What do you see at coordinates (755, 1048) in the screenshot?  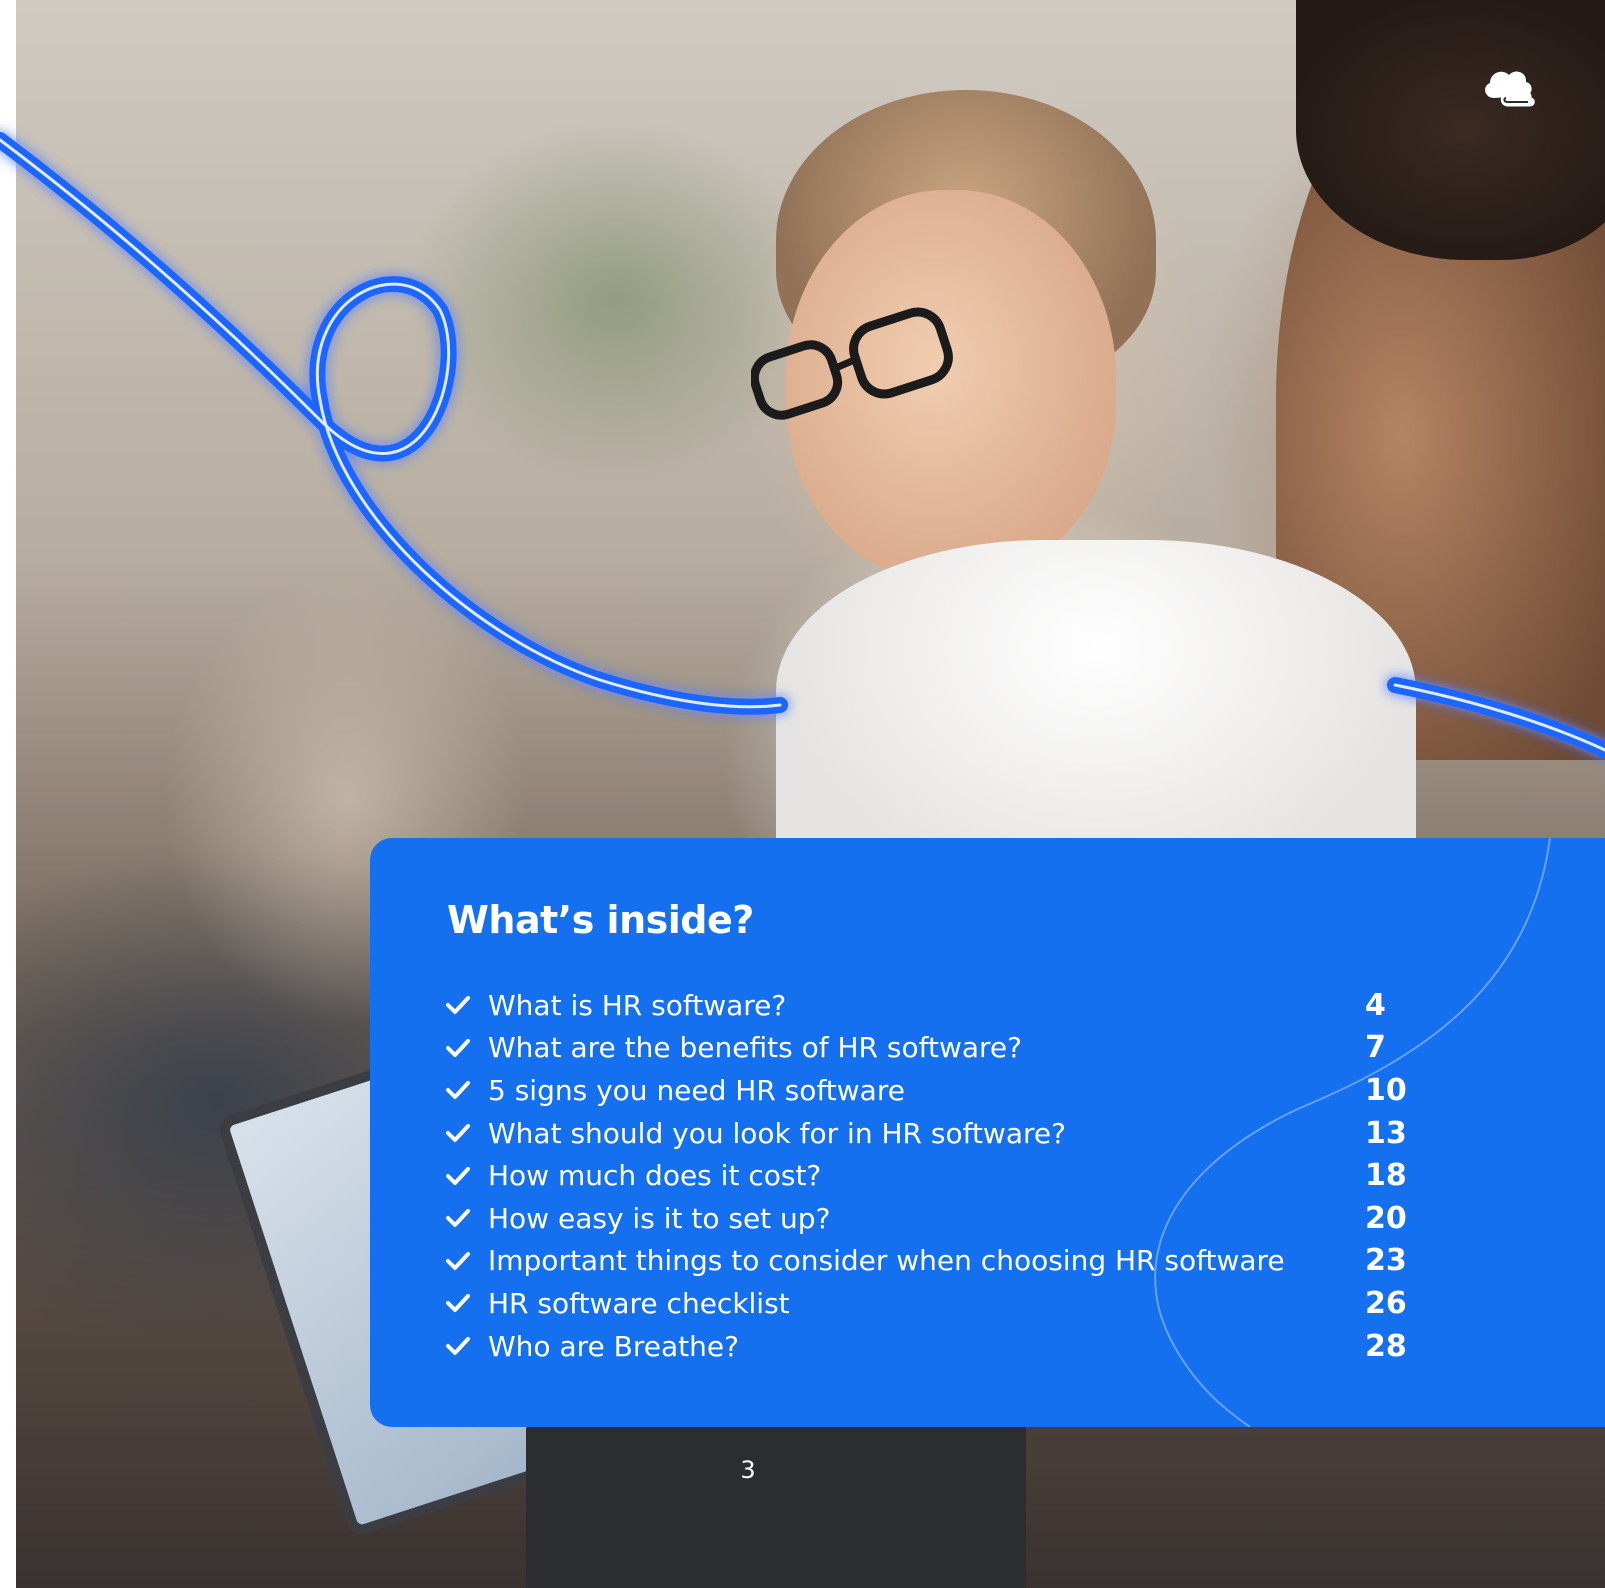 I see `toc-item-label: What are the benefits of HR software?` at bounding box center [755, 1048].